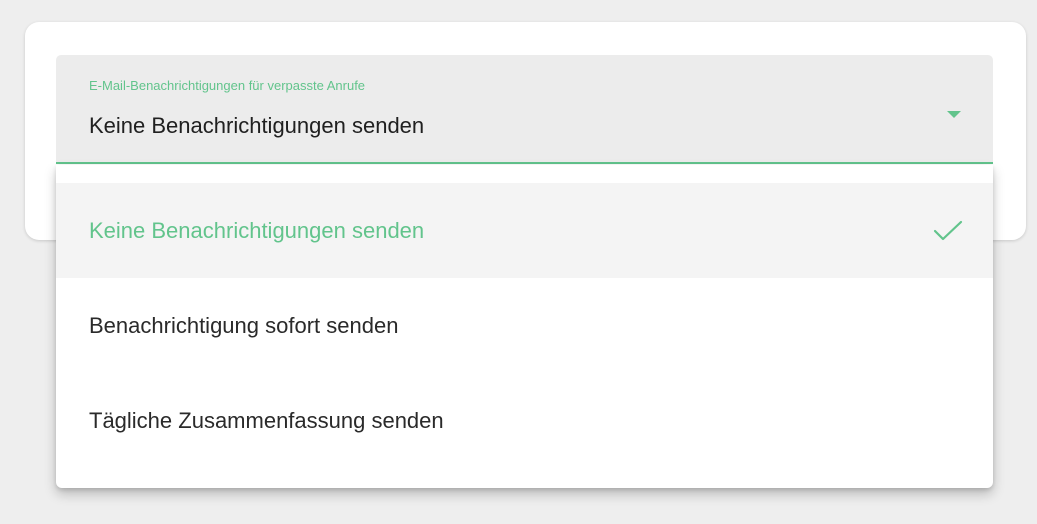  I want to click on checkmark-icon, so click(948, 231).